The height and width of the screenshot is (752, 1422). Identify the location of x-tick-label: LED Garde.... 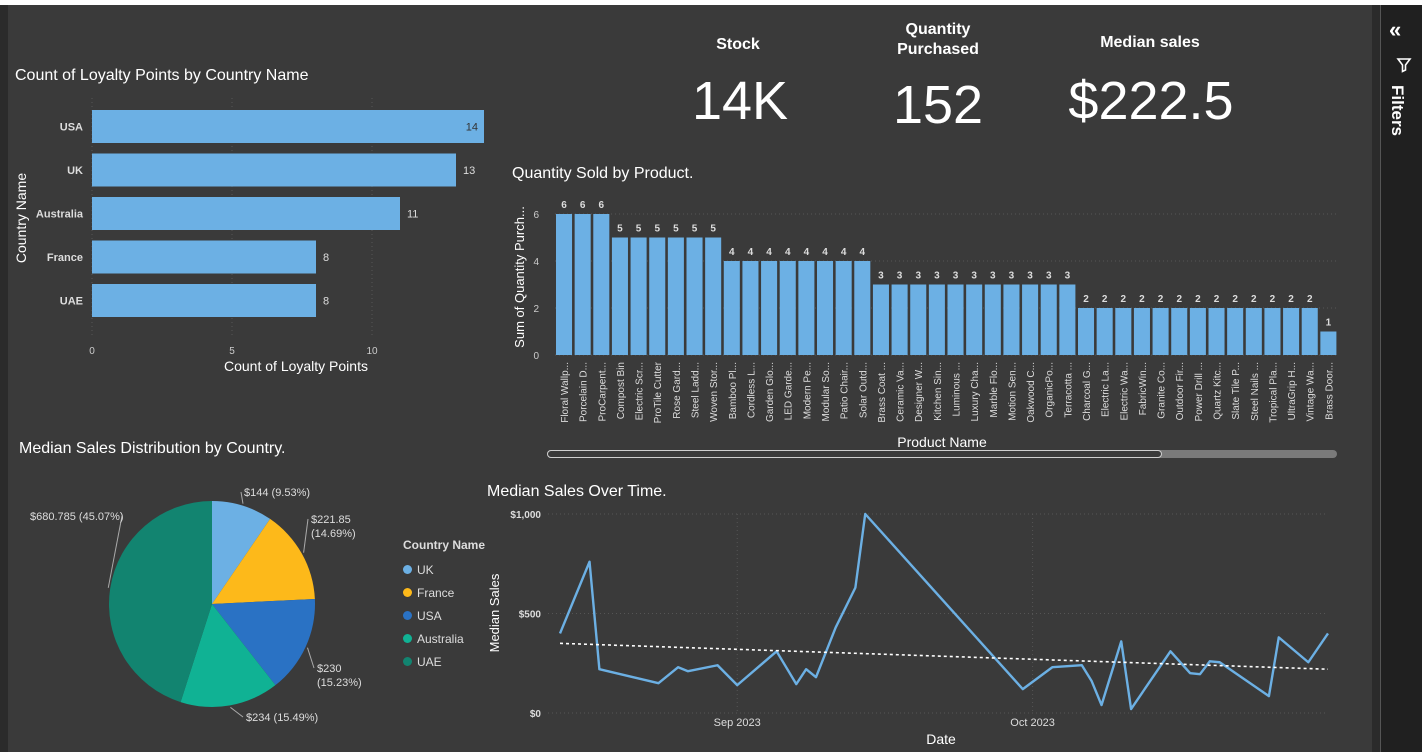
(789, 391).